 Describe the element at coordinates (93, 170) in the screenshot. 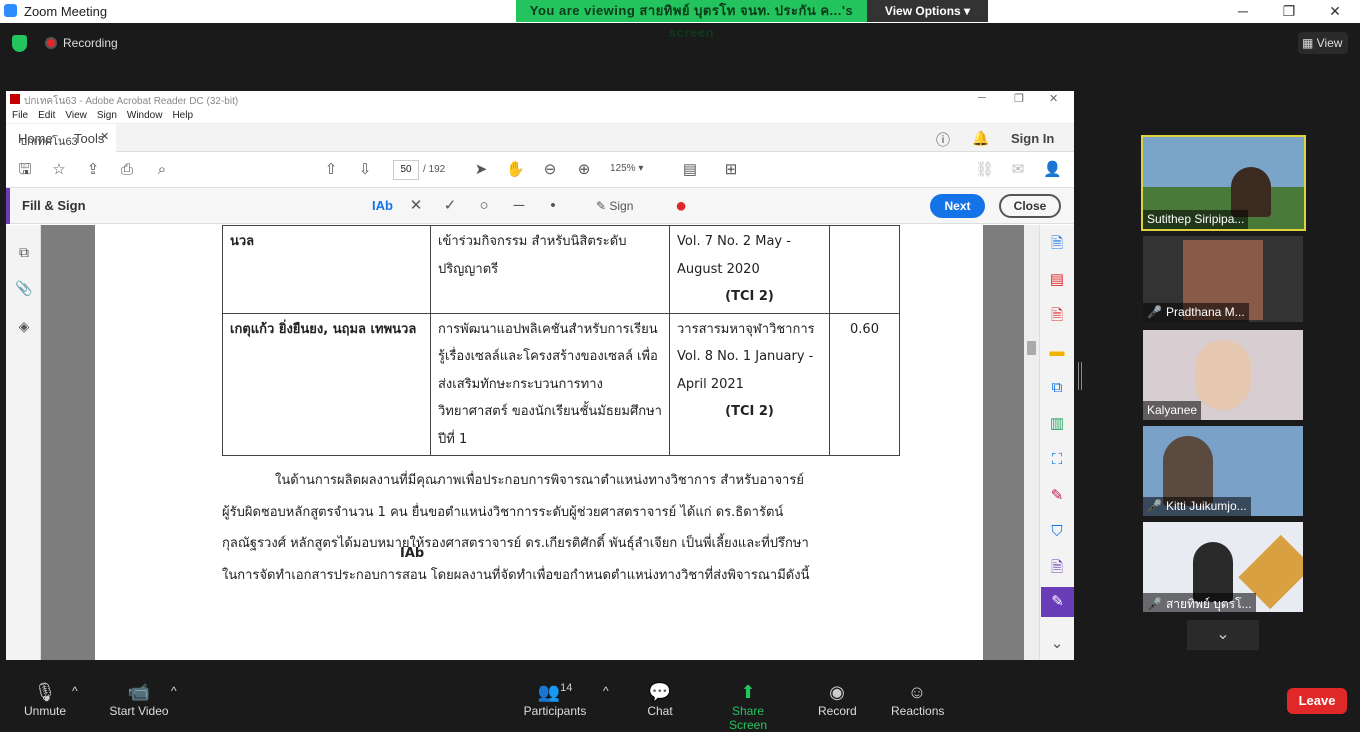

I see `upload-icon: ⇪` at that location.